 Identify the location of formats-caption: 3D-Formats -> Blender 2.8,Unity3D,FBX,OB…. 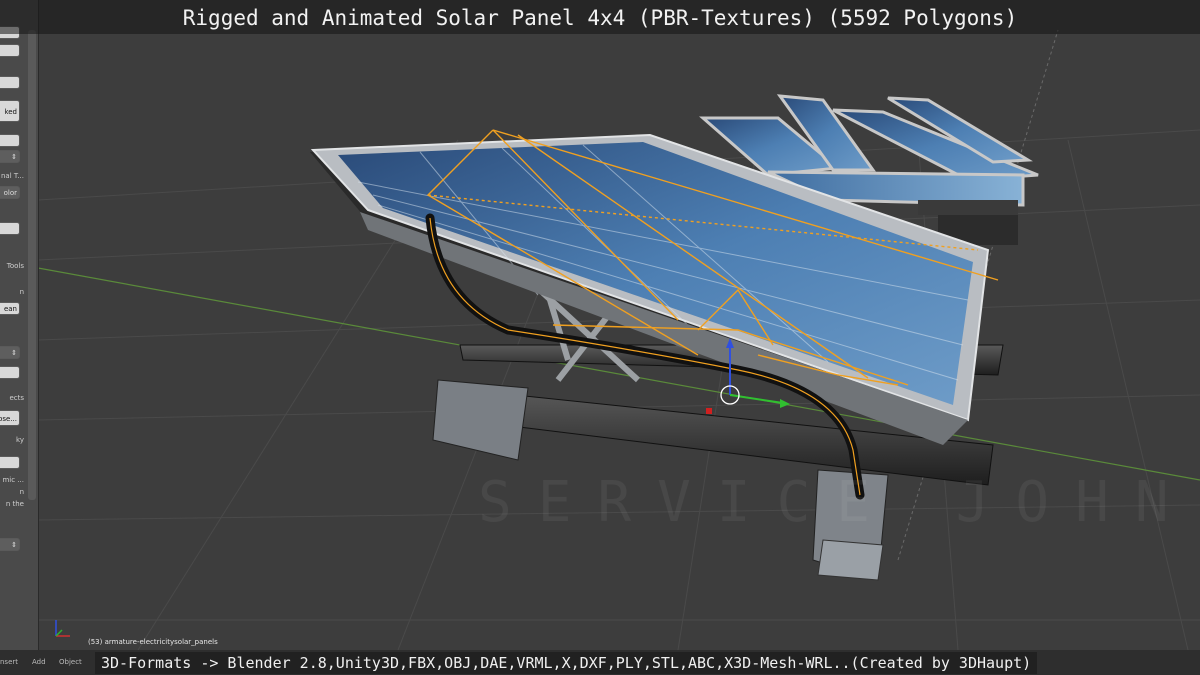
(566, 663).